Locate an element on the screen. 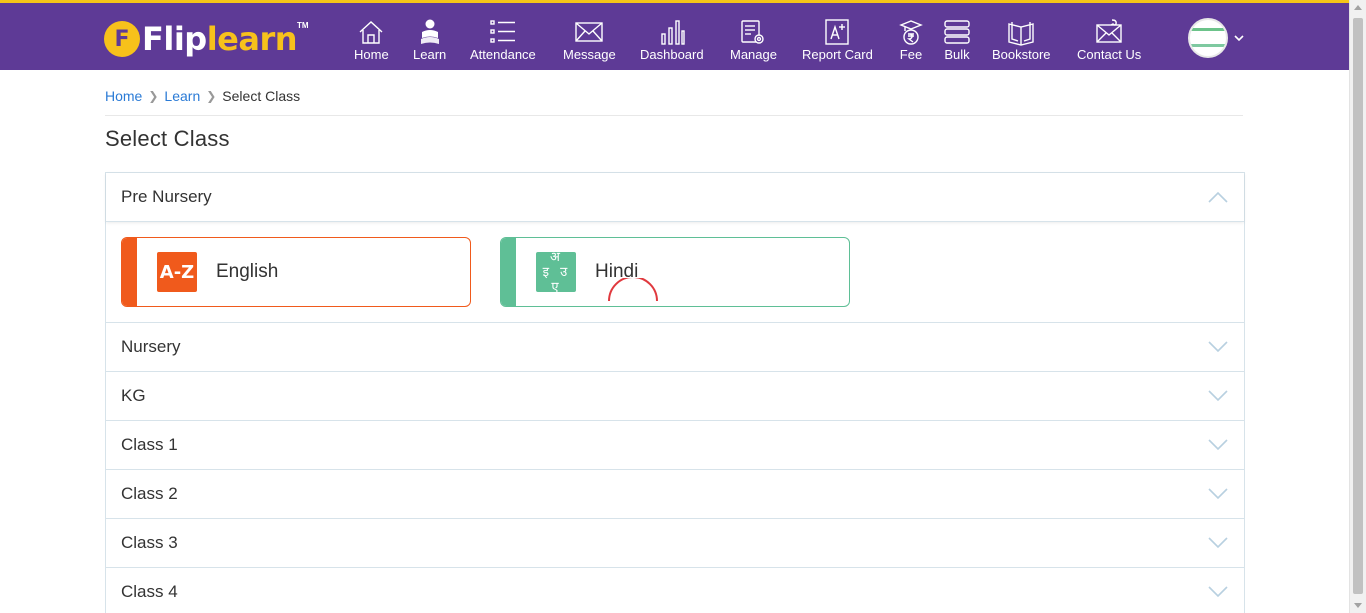  accordion-header-label: Nursery is located at coordinates (151, 346).